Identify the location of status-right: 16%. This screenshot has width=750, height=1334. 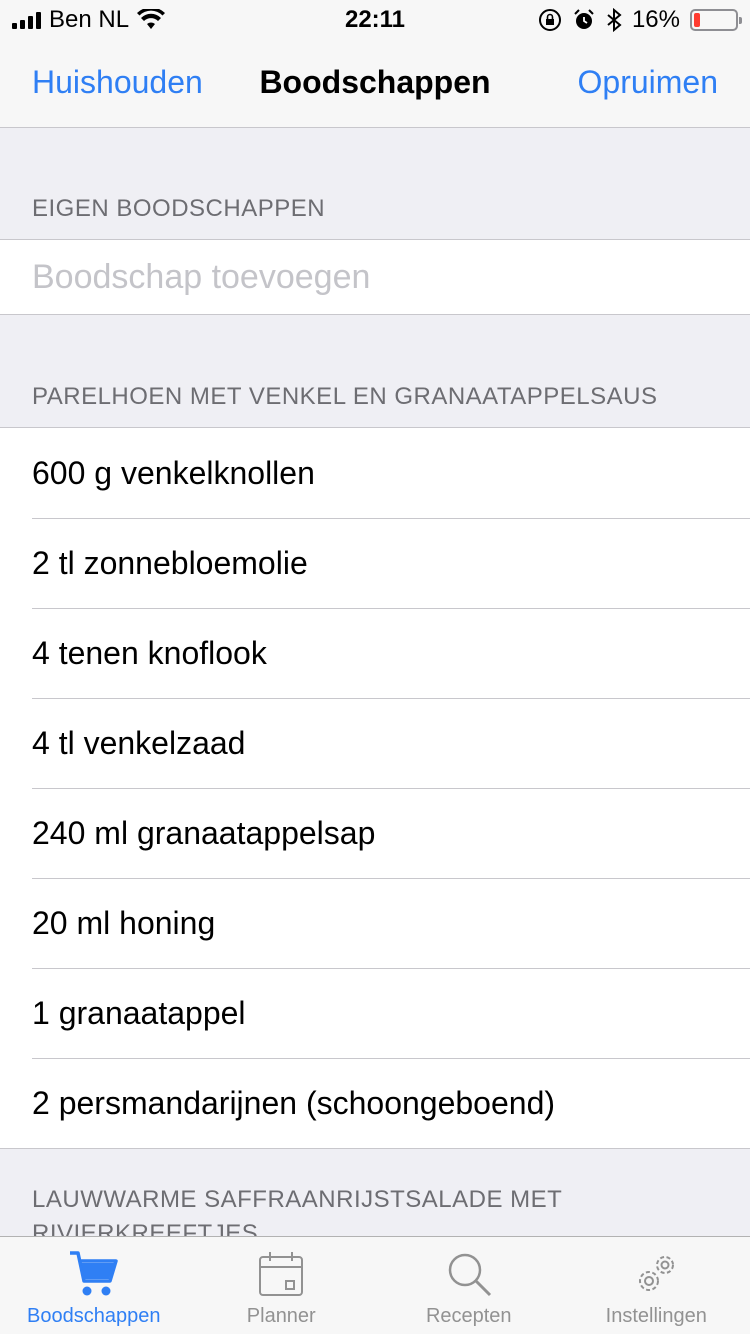
(640, 20).